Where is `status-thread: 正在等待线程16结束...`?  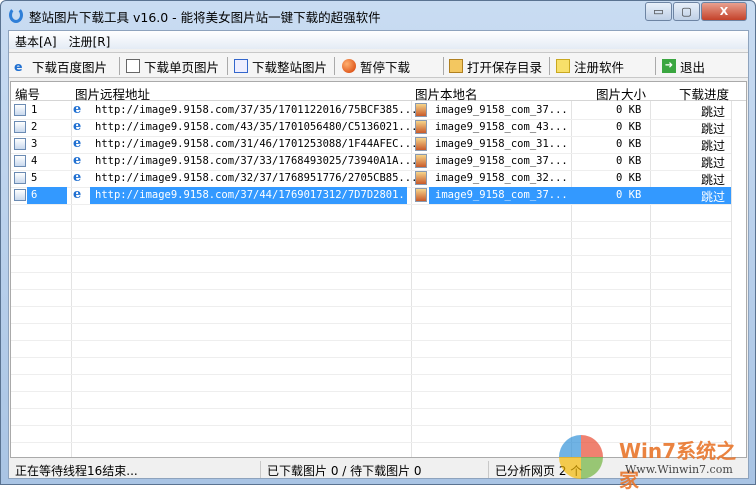
status-thread: 正在等待线程16结束... is located at coordinates (76, 471).